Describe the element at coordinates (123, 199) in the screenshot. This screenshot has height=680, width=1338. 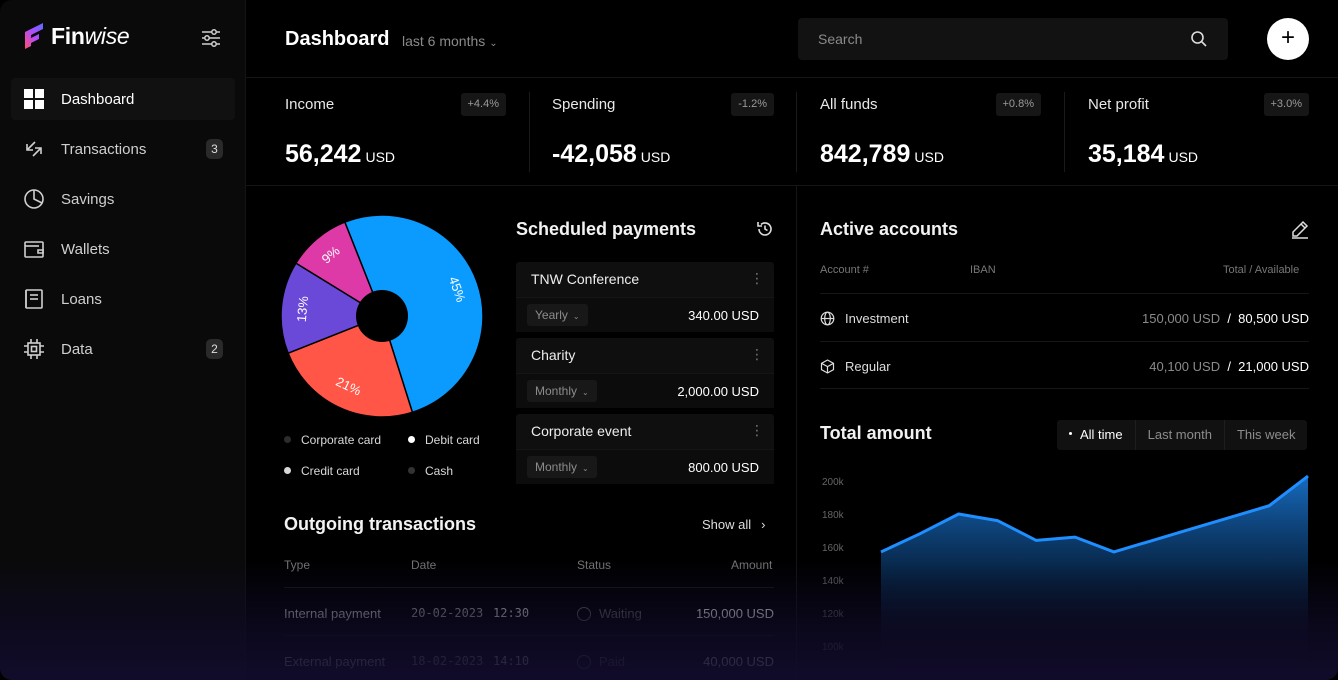
I see `sidebar-item-savings: Savings` at that location.